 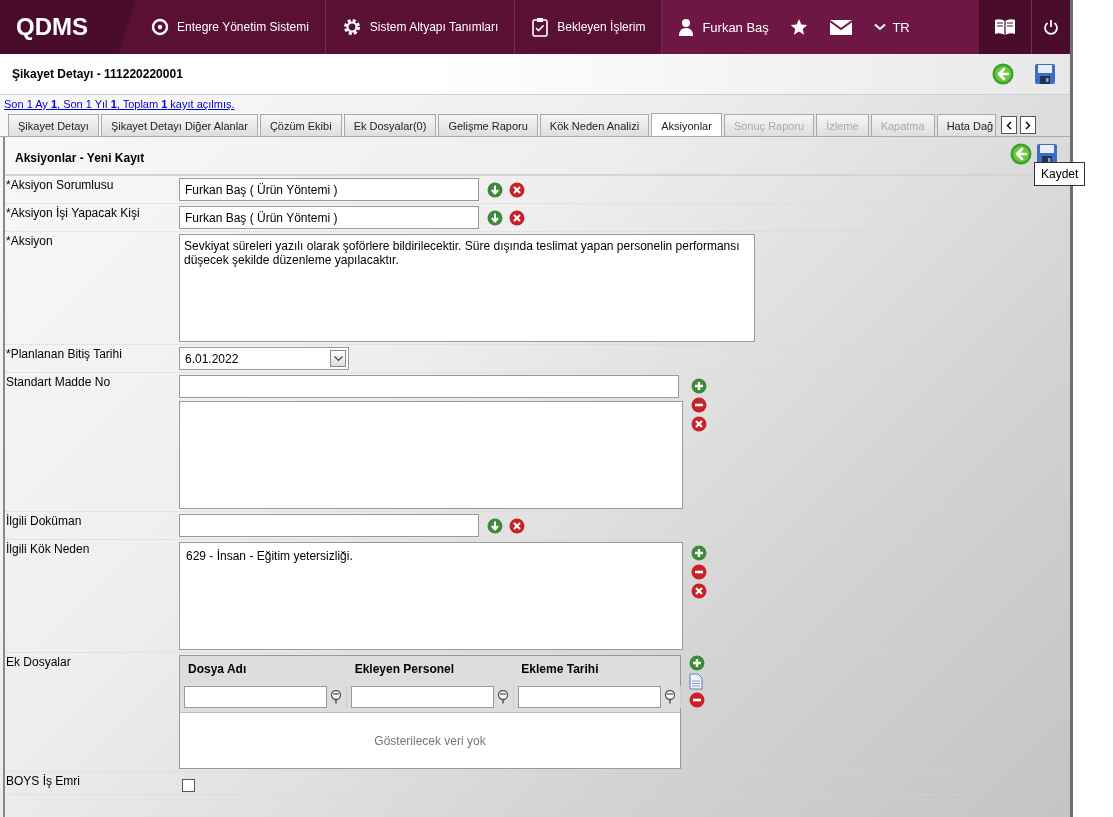 What do you see at coordinates (351, 27) in the screenshot?
I see `settings-icon` at bounding box center [351, 27].